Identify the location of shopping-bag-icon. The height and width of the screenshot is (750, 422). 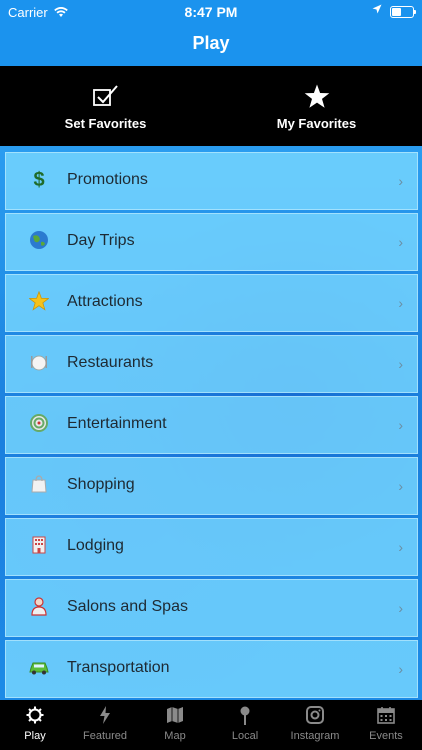
(39, 485).